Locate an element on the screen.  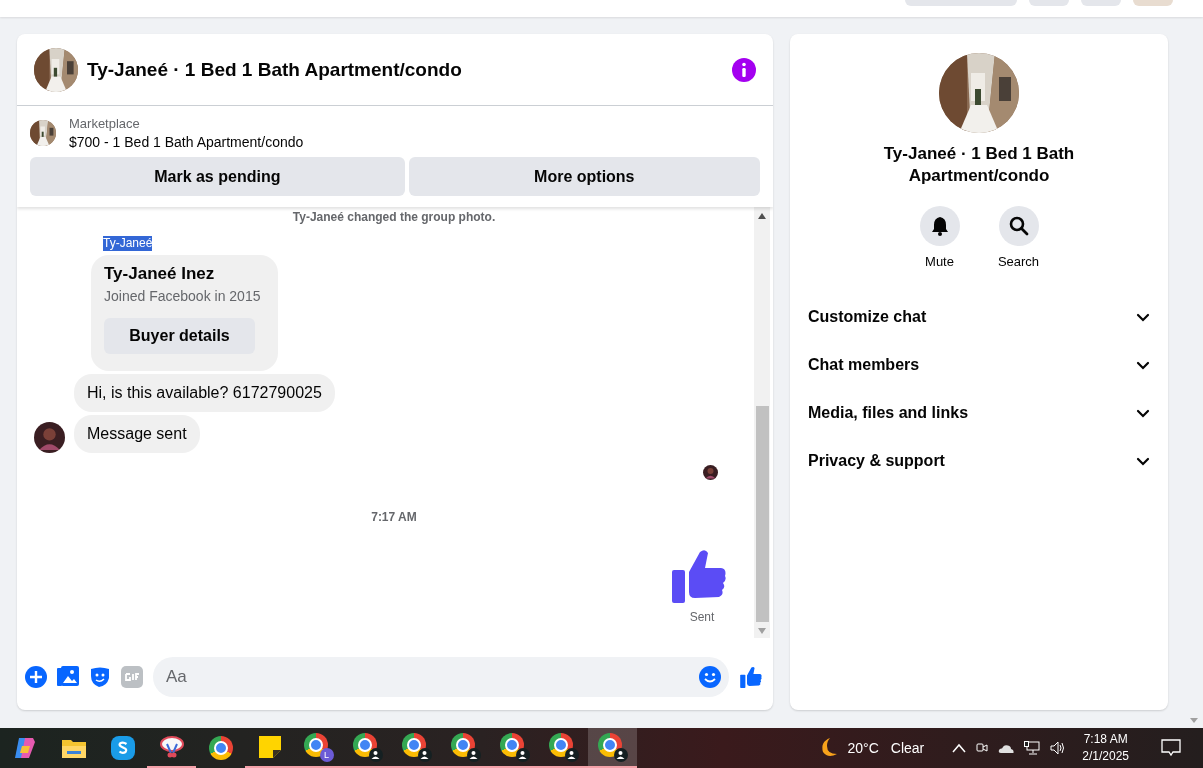
buyer-name: Ty-Janeé Inez is located at coordinates (160, 274).